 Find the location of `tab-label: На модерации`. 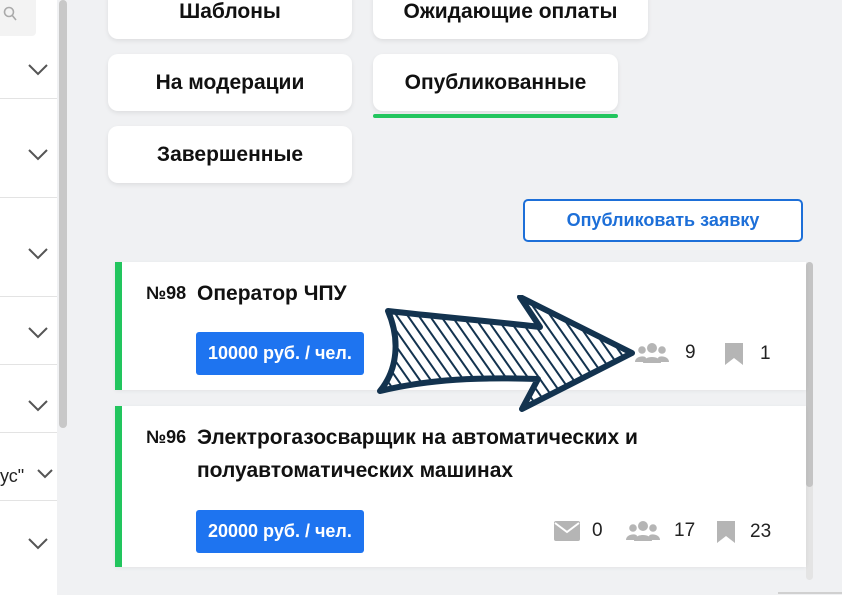

tab-label: На модерации is located at coordinates (230, 82).